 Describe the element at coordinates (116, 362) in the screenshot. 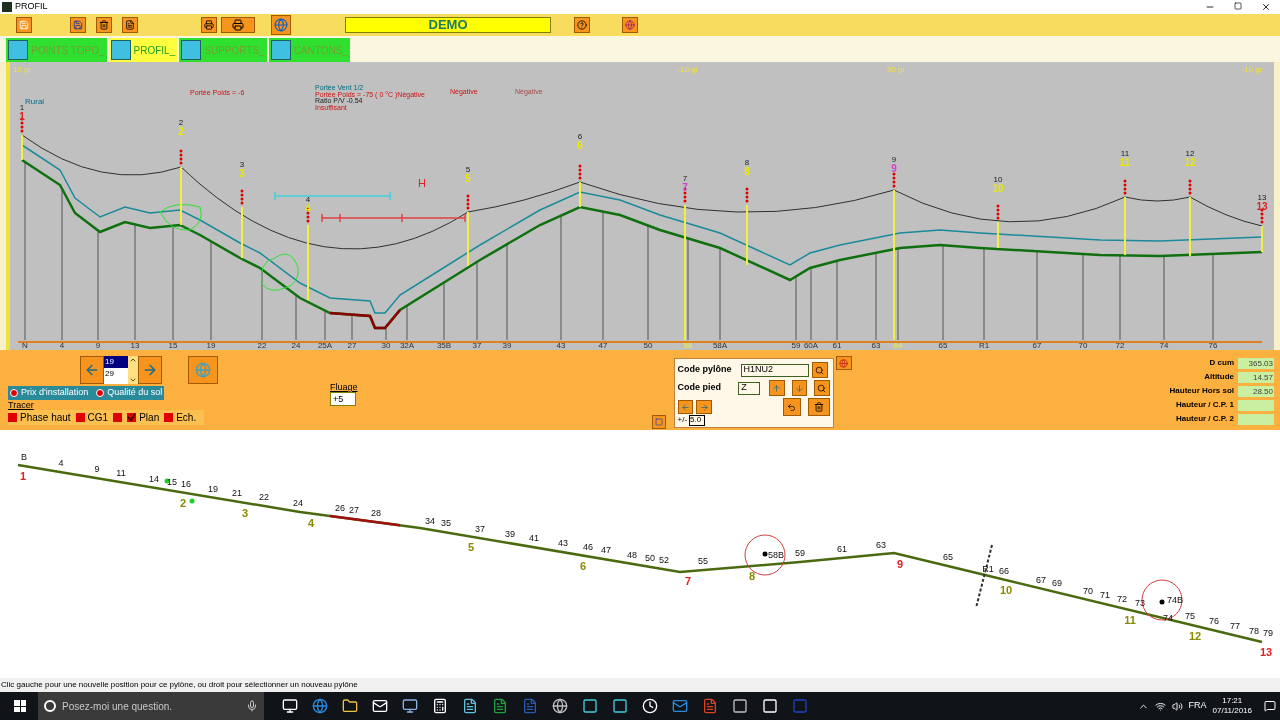

I see `list-item: 19` at that location.